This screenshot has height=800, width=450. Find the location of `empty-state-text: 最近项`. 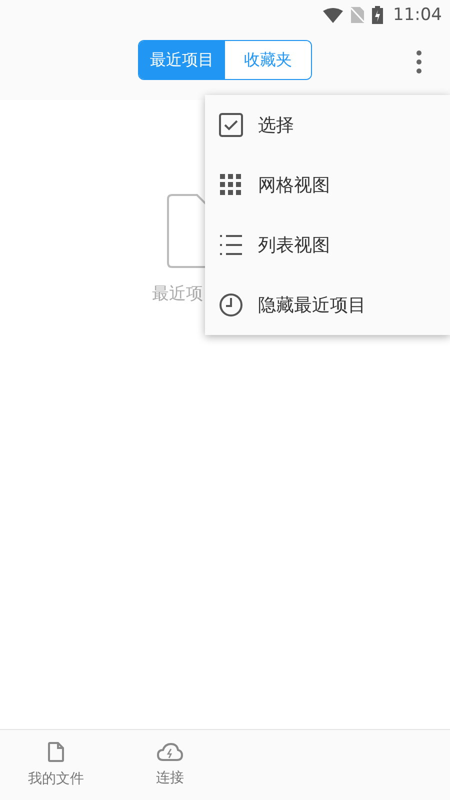

empty-state-text: 最近项 is located at coordinates (177, 294).